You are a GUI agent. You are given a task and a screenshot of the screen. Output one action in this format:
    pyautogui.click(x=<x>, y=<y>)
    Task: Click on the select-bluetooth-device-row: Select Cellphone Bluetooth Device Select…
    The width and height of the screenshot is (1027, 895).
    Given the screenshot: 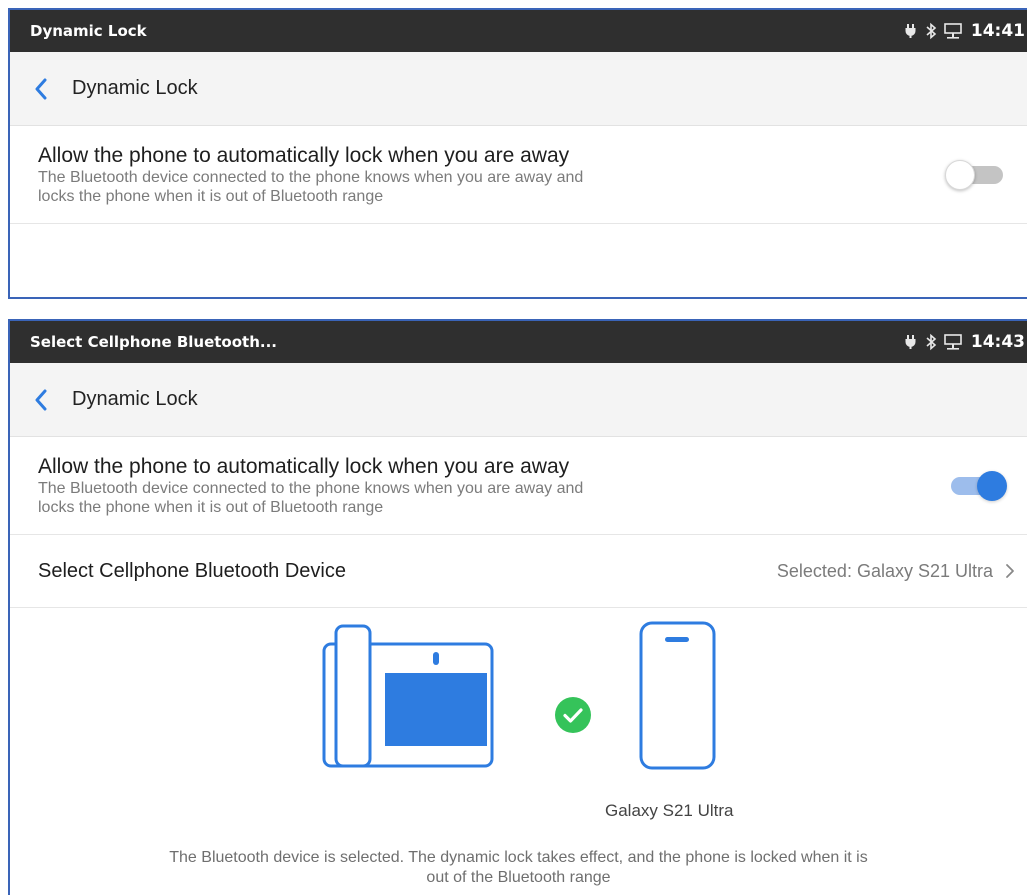 What is the action you would take?
    pyautogui.click(x=518, y=571)
    